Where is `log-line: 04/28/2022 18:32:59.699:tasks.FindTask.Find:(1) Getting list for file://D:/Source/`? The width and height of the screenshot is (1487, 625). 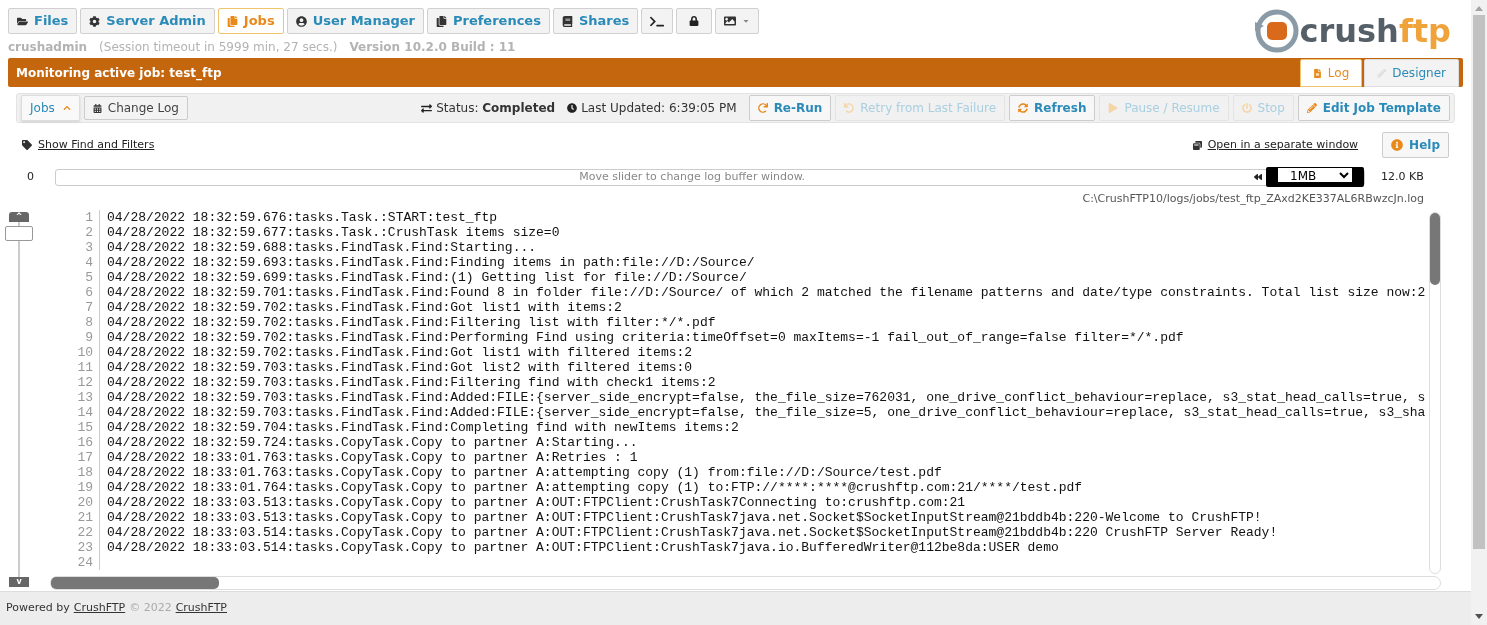 log-line: 04/28/2022 18:32:59.699:tasks.FindTask.Find:(1) Getting list for file://D:/Source/ is located at coordinates (426, 277).